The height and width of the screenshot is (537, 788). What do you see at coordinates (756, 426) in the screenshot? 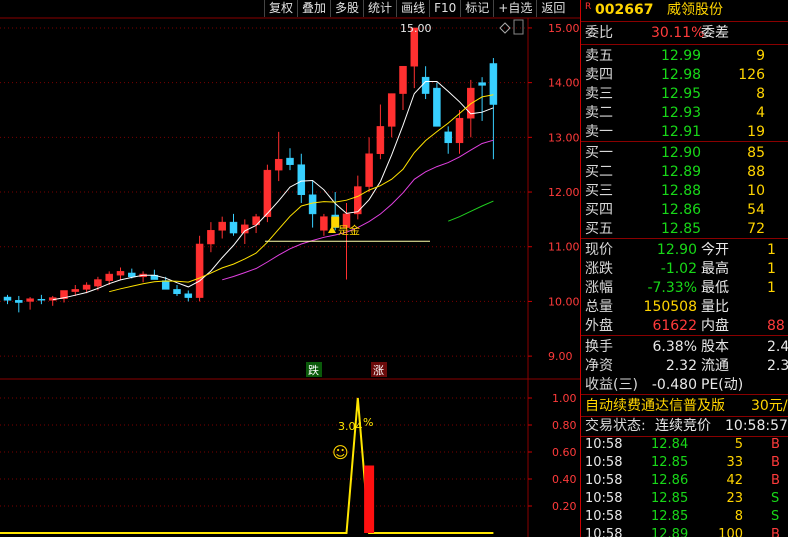
I see `trade-status-time: 10:58:57` at bounding box center [756, 426].